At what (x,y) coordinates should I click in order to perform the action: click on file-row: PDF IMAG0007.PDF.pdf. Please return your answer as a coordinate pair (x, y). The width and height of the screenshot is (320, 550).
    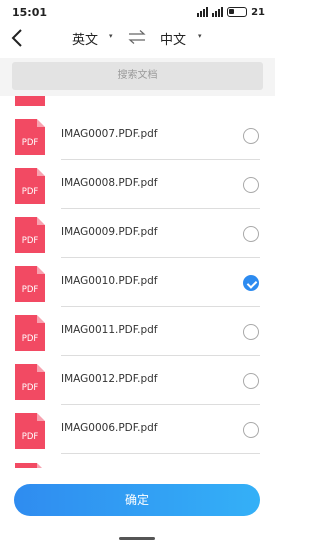
    Looking at the image, I should click on (137, 135).